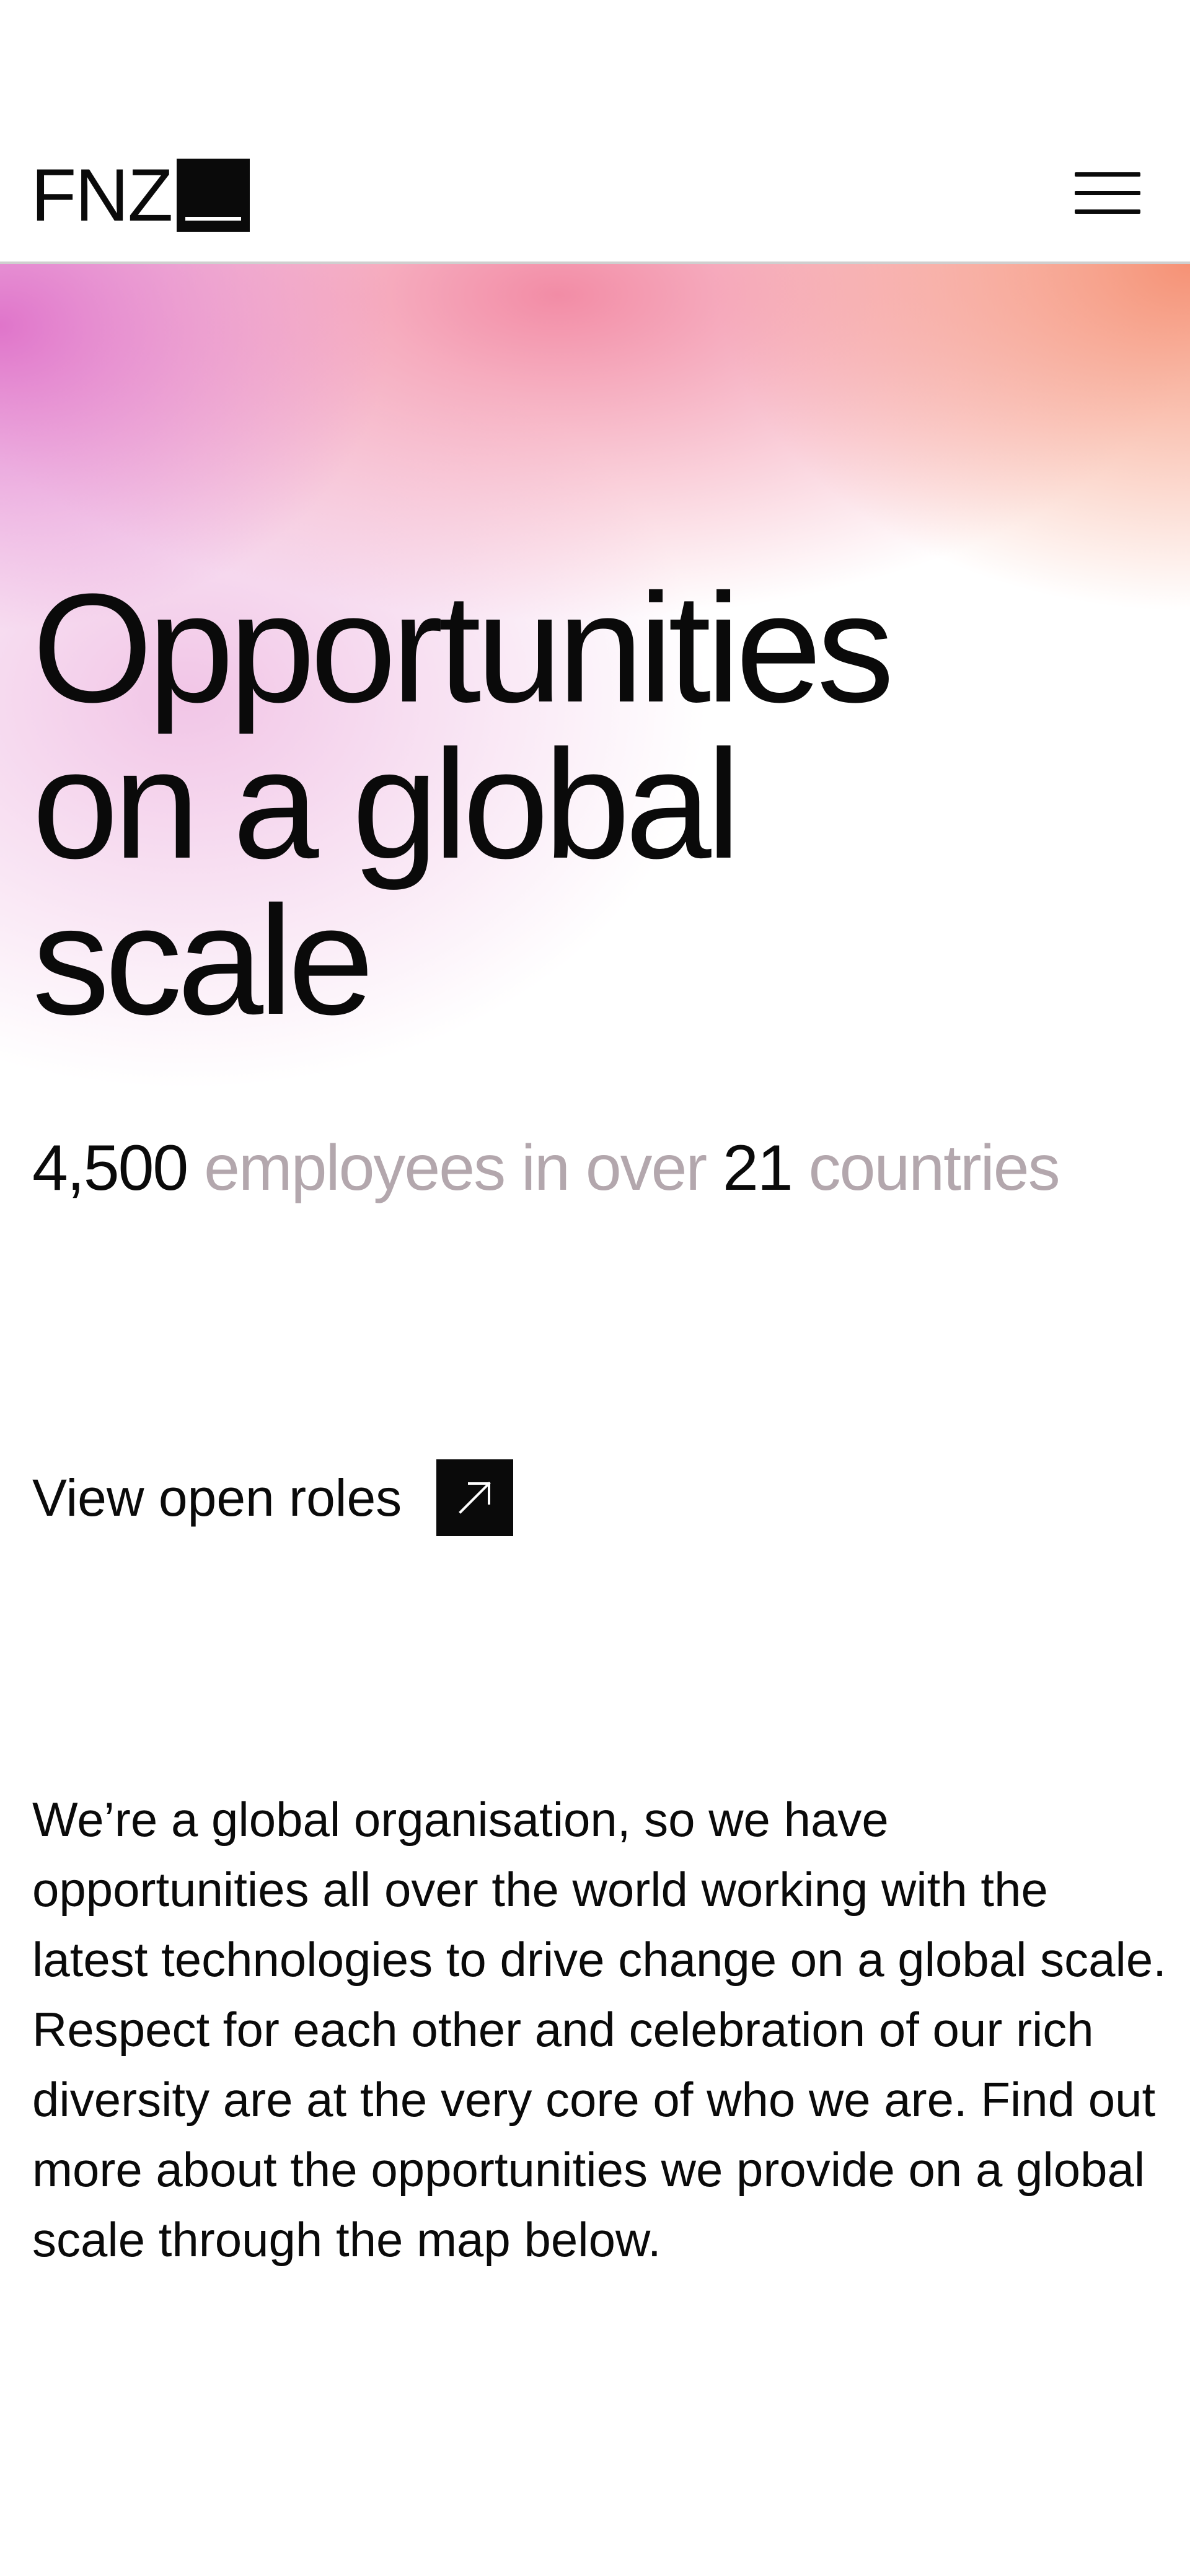 The height and width of the screenshot is (2576, 1190). Describe the element at coordinates (386, 804) in the screenshot. I see `headline-line: on a global` at that location.